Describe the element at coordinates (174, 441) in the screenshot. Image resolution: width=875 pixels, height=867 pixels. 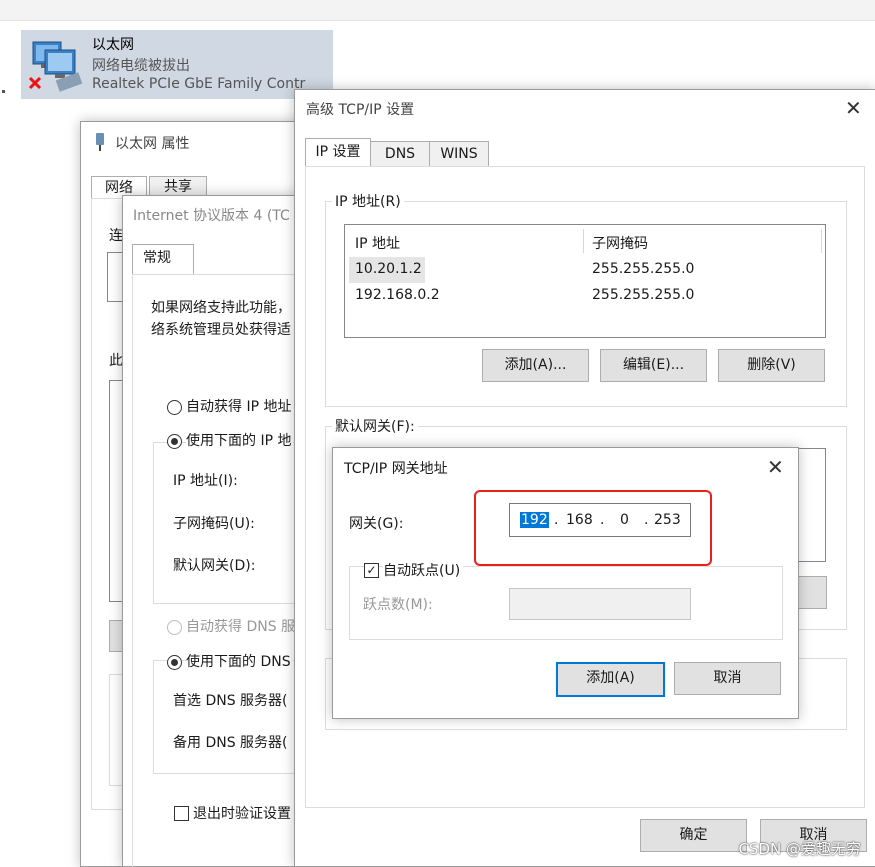
I see `use-ip-radio` at that location.